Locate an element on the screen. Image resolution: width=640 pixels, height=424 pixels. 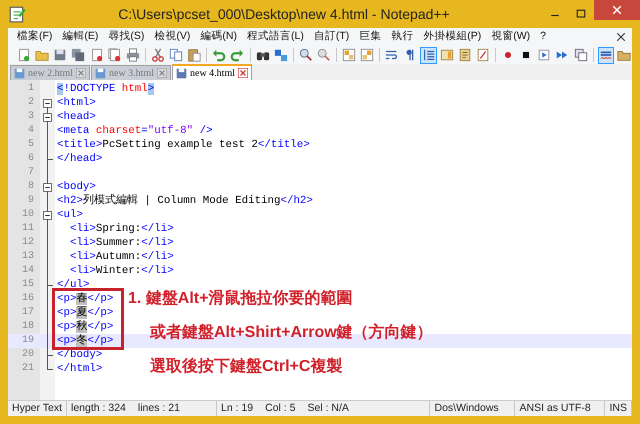
code-line: <li>Spring:</li> is located at coordinates (121, 229).